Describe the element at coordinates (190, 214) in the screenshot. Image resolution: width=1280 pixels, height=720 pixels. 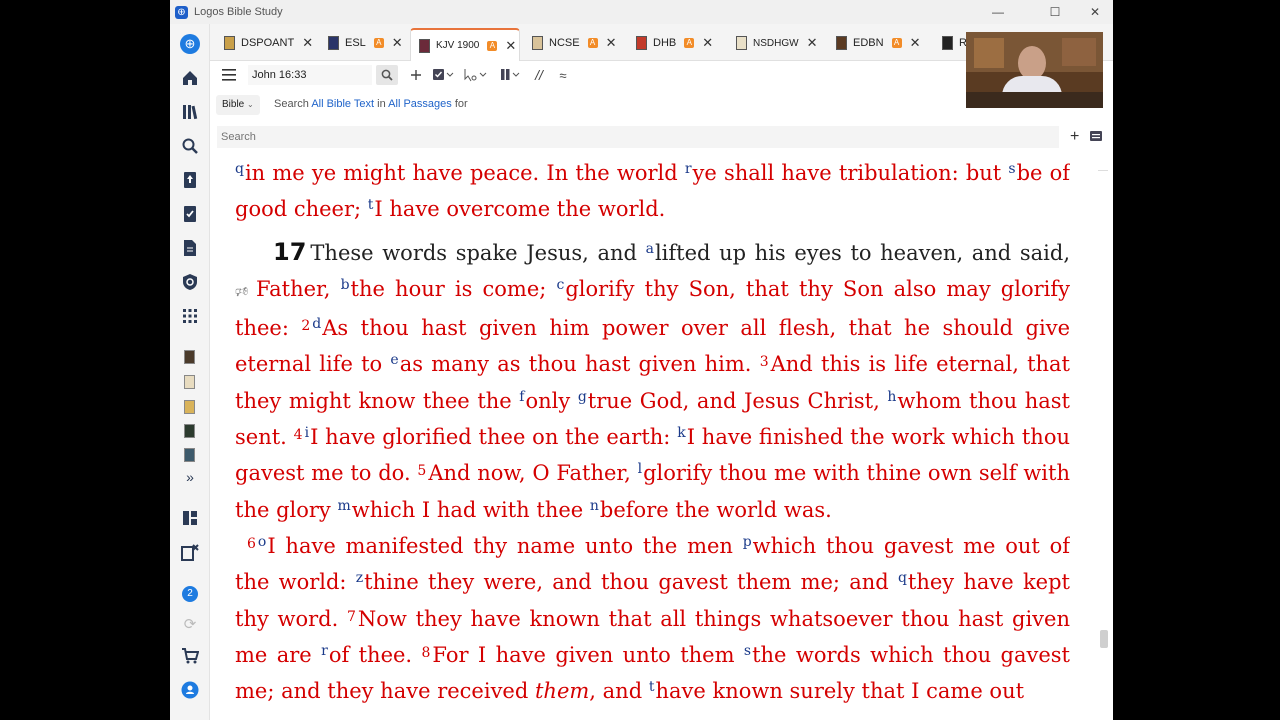
I see `reading-plan-icon` at that location.